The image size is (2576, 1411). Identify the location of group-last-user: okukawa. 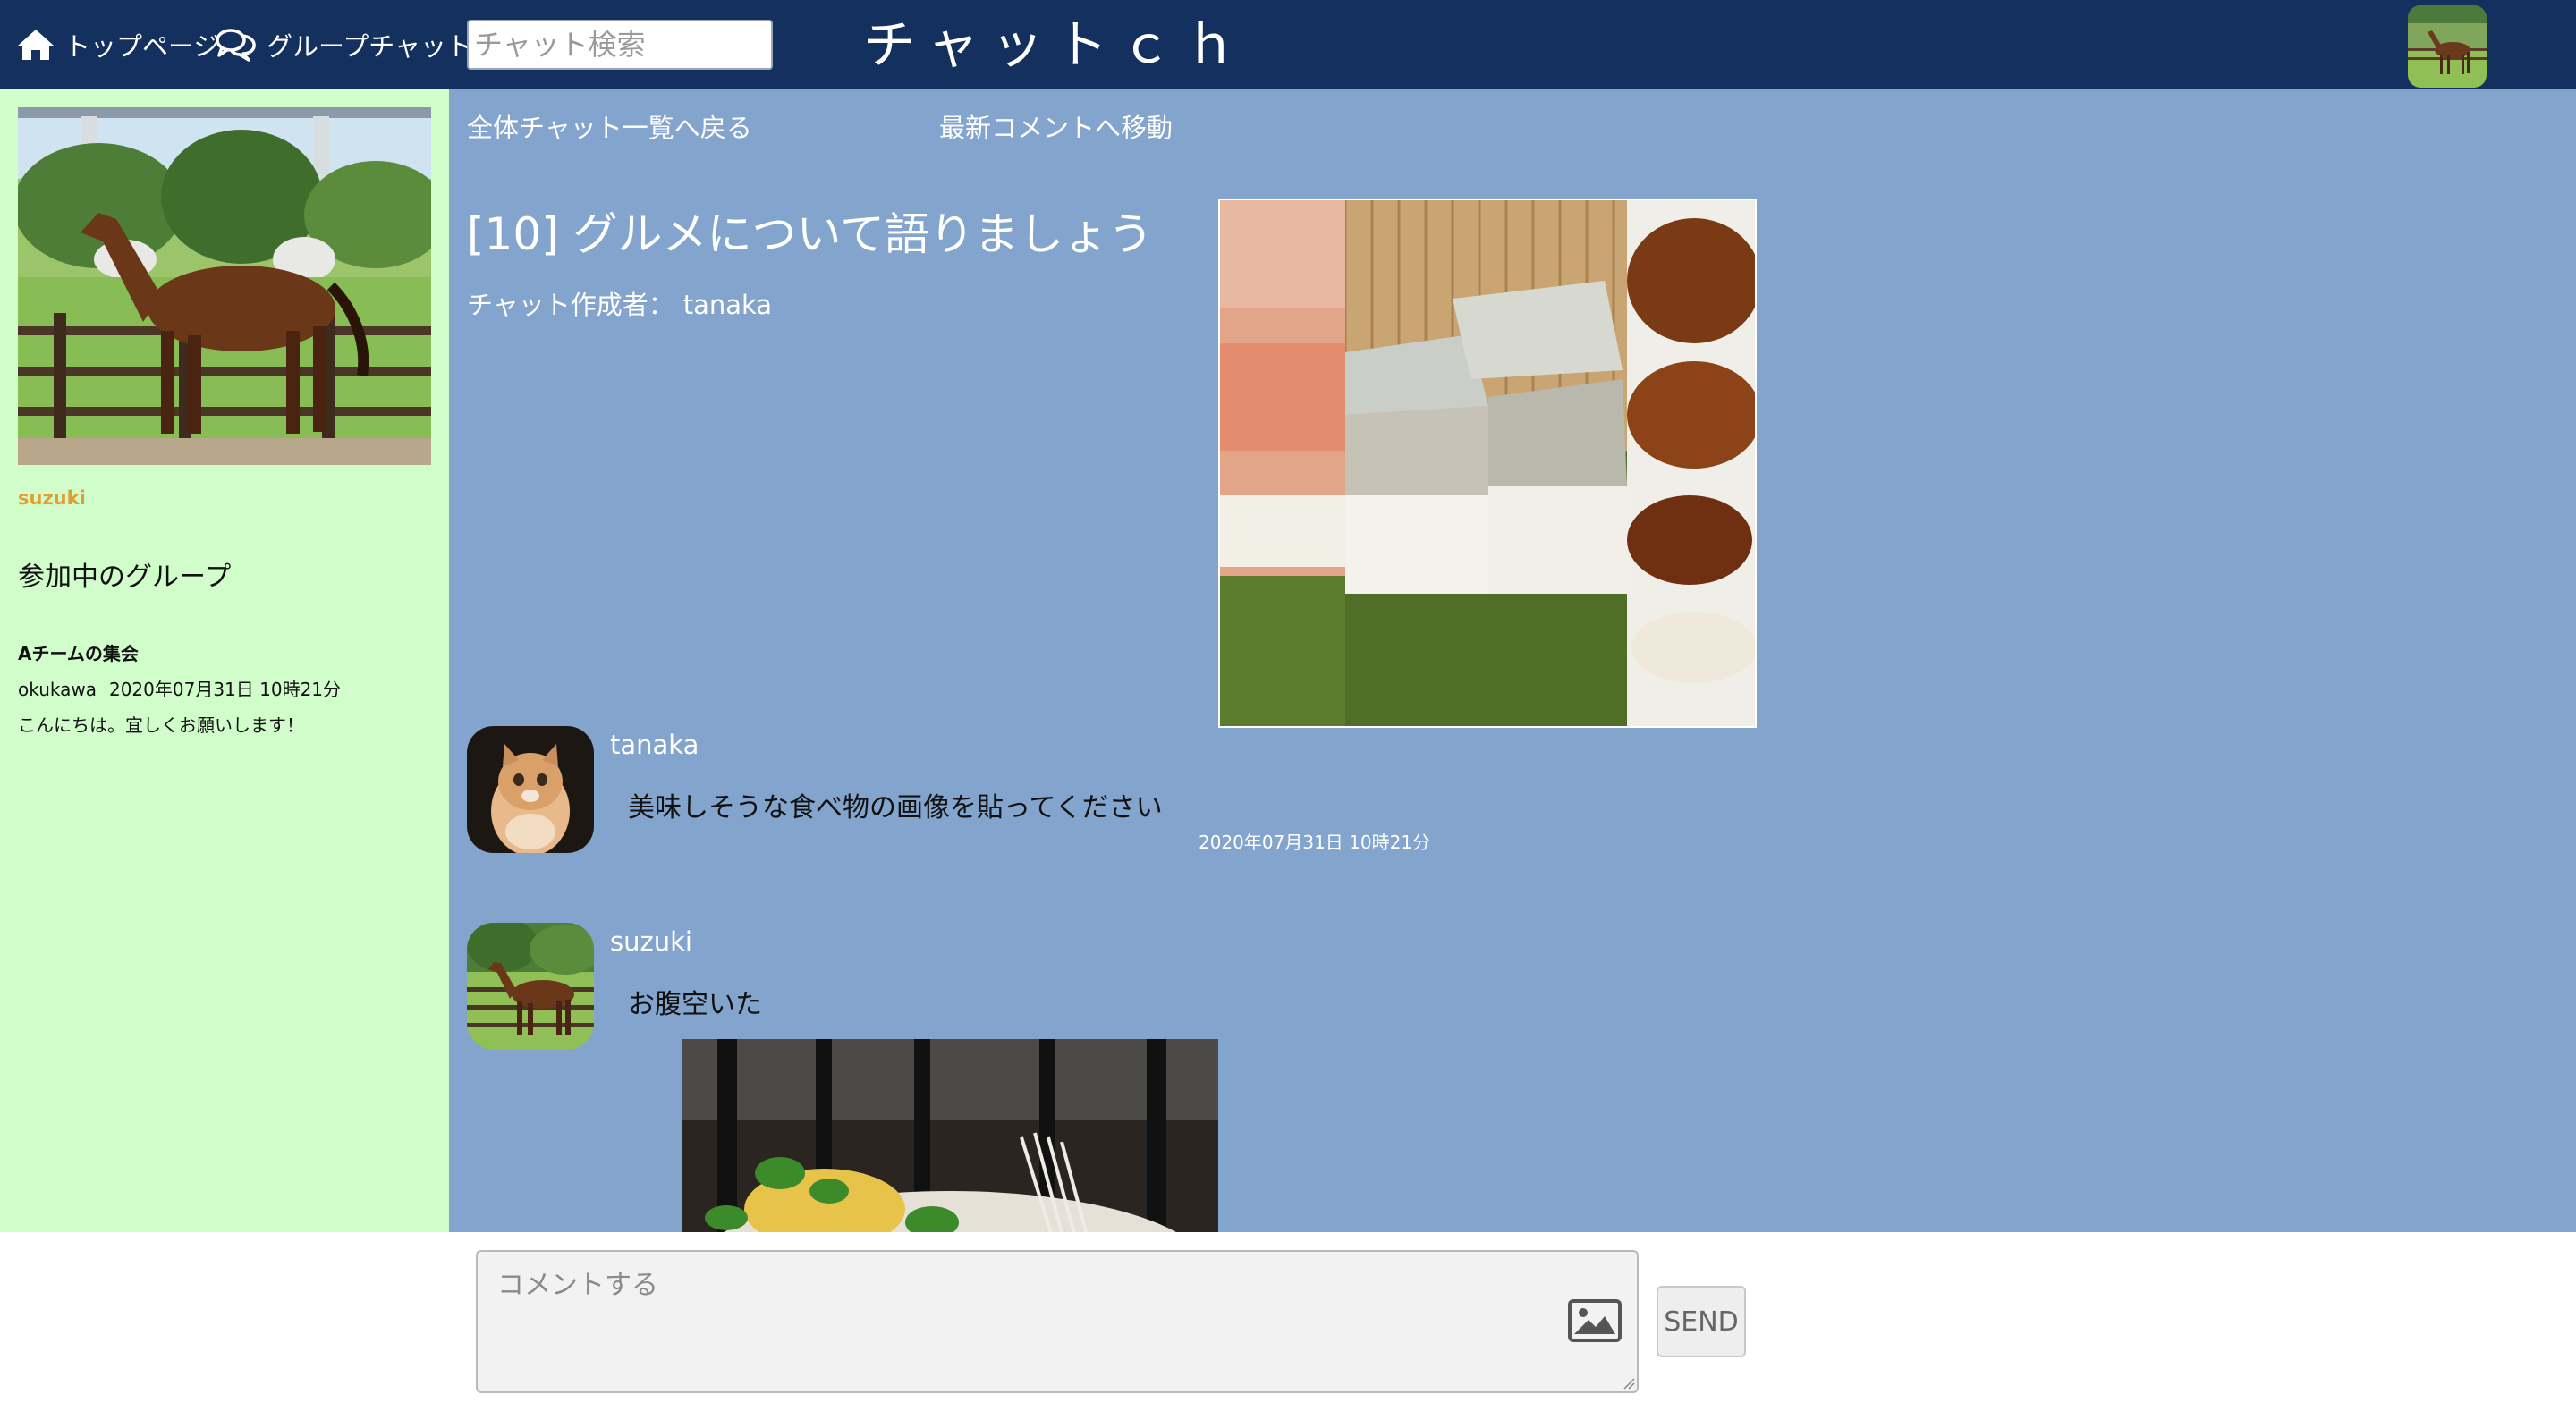
(57, 689).